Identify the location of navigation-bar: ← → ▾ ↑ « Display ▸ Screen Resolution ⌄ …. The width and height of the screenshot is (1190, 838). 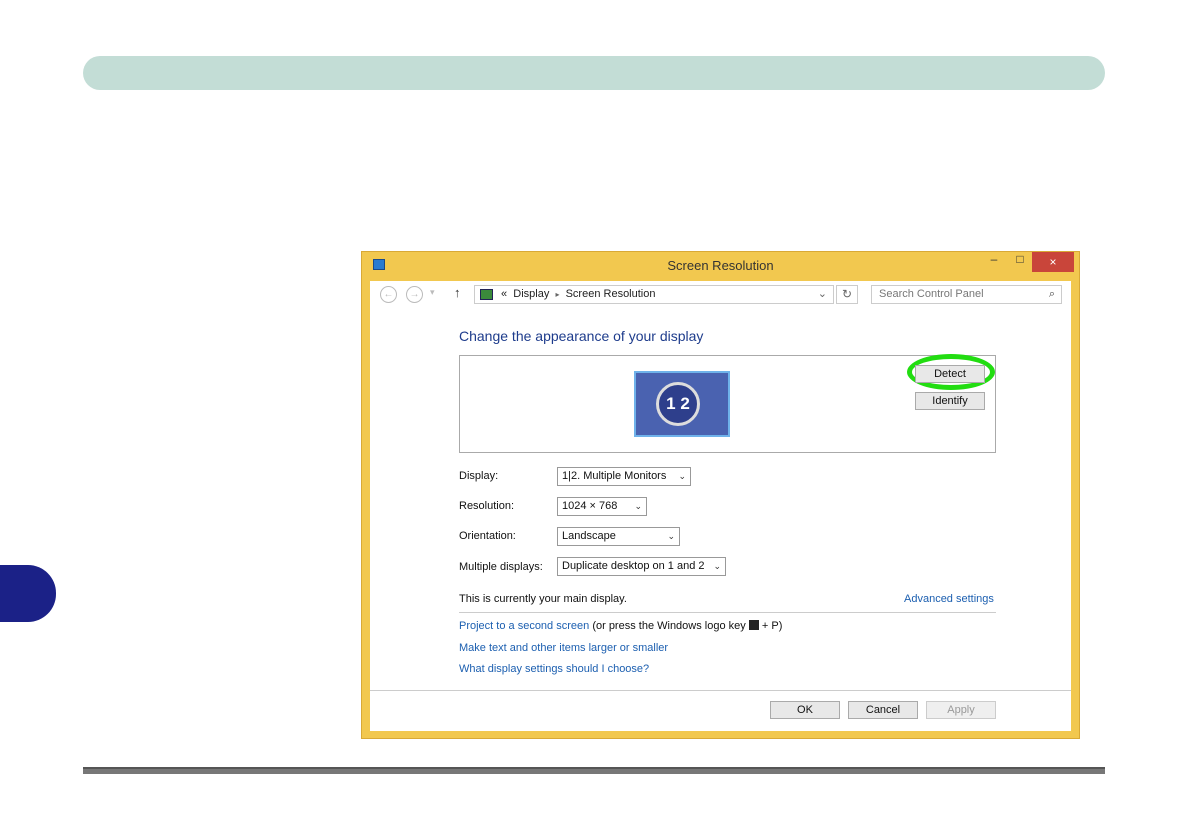
(720, 294).